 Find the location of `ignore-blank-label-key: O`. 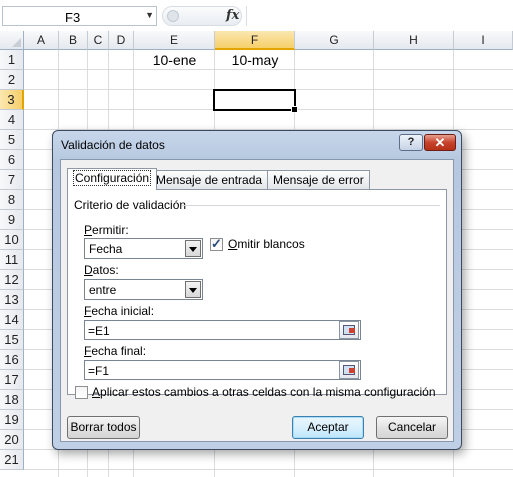

ignore-blank-label-key: O is located at coordinates (233, 244).